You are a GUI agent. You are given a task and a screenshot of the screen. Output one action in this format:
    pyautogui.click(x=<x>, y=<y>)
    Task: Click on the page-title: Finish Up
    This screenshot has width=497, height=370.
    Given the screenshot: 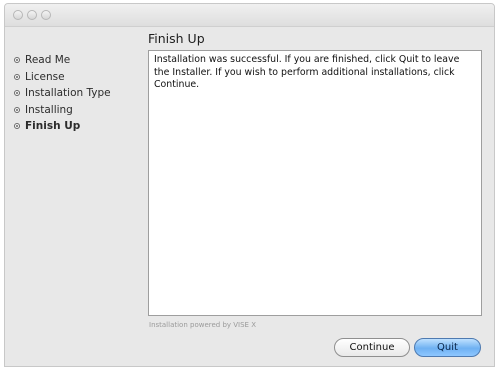 What is the action you would take?
    pyautogui.click(x=176, y=38)
    